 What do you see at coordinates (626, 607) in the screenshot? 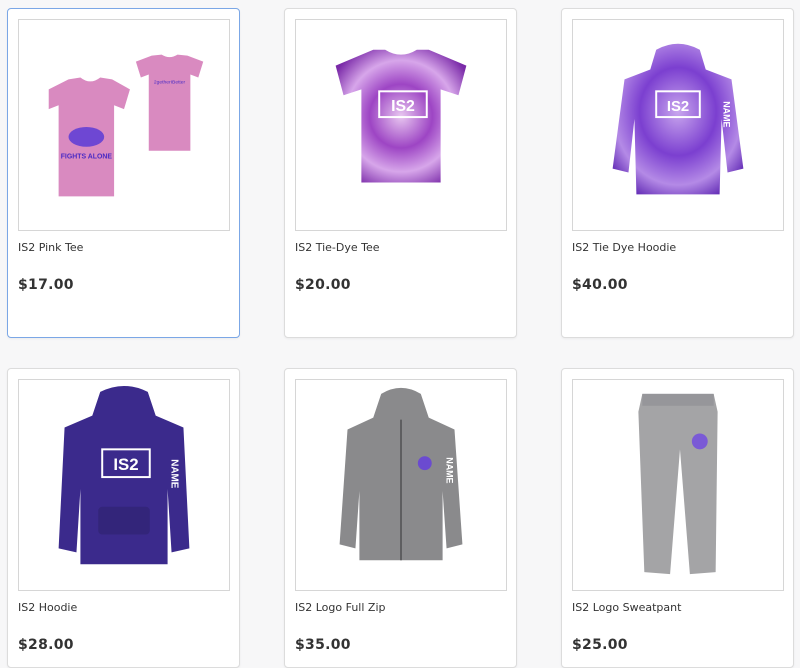
I see `product-name: IS2 Logo Sweatpant` at bounding box center [626, 607].